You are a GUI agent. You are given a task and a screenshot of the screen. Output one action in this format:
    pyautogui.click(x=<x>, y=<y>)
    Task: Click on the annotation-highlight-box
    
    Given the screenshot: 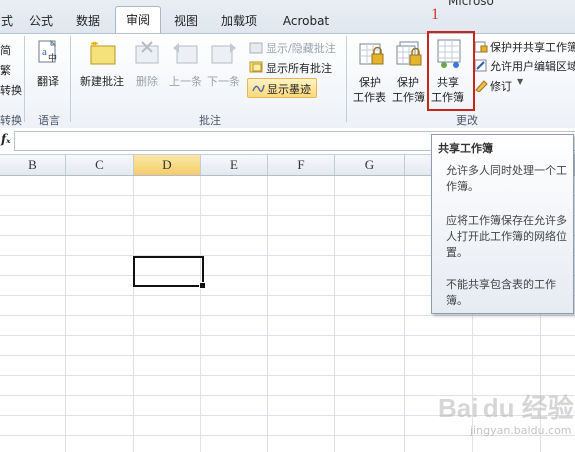 What is the action you would take?
    pyautogui.click(x=451, y=71)
    